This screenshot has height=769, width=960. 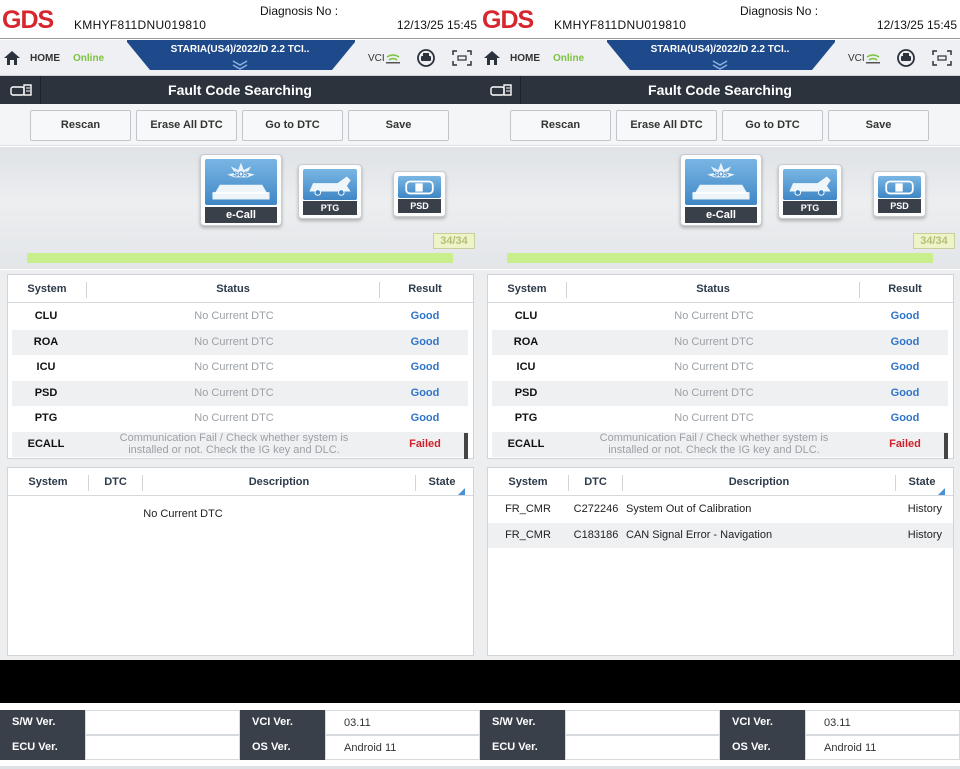 I want to click on action-toolbar: Rescan Erase All DTC Go to DTC Save, so click(x=720, y=125).